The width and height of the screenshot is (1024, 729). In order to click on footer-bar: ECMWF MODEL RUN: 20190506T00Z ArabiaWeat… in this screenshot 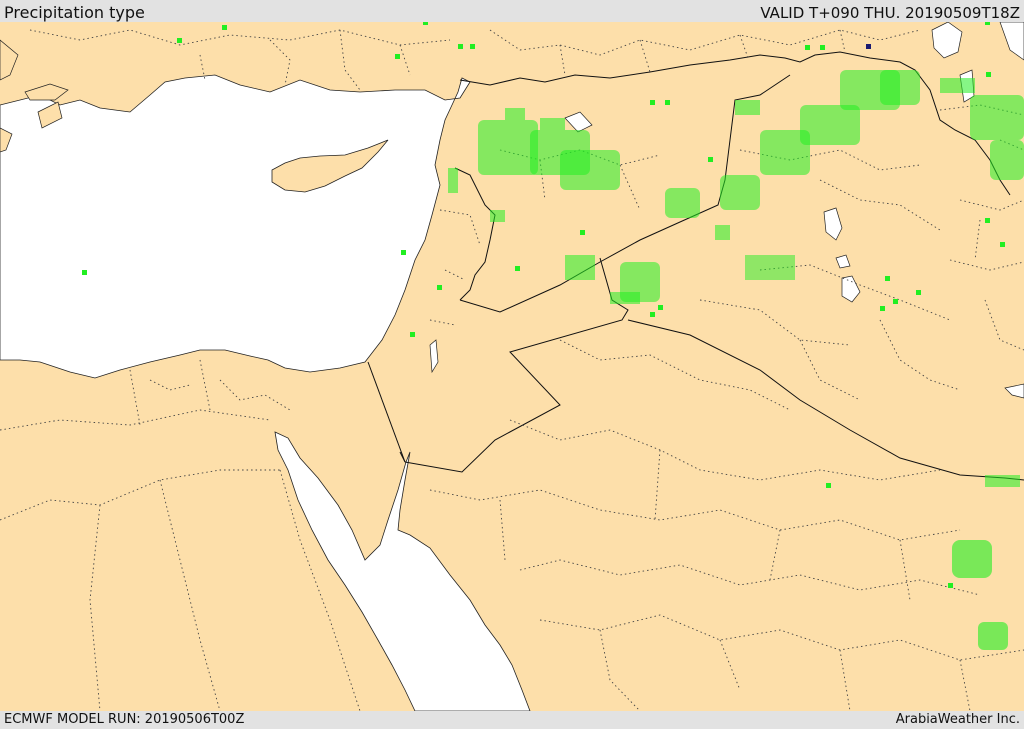, I will do `click(512, 720)`.